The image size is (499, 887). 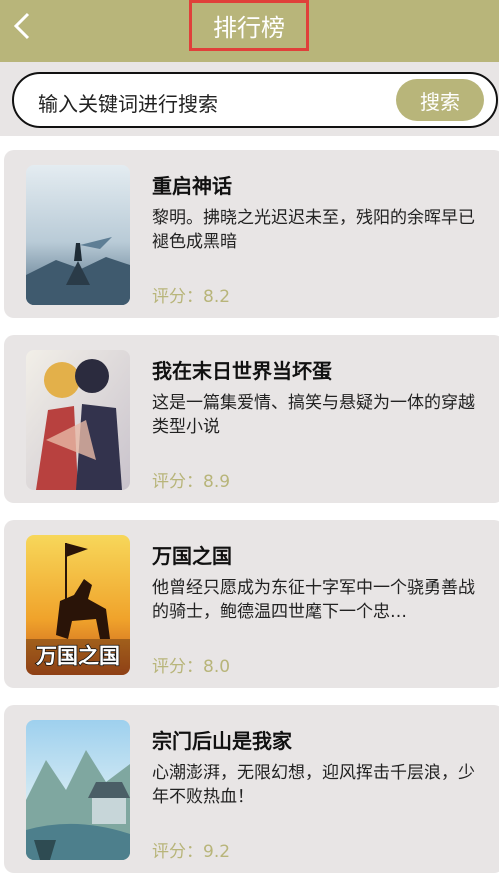 I want to click on page-title: 排行榜, so click(x=249, y=28).